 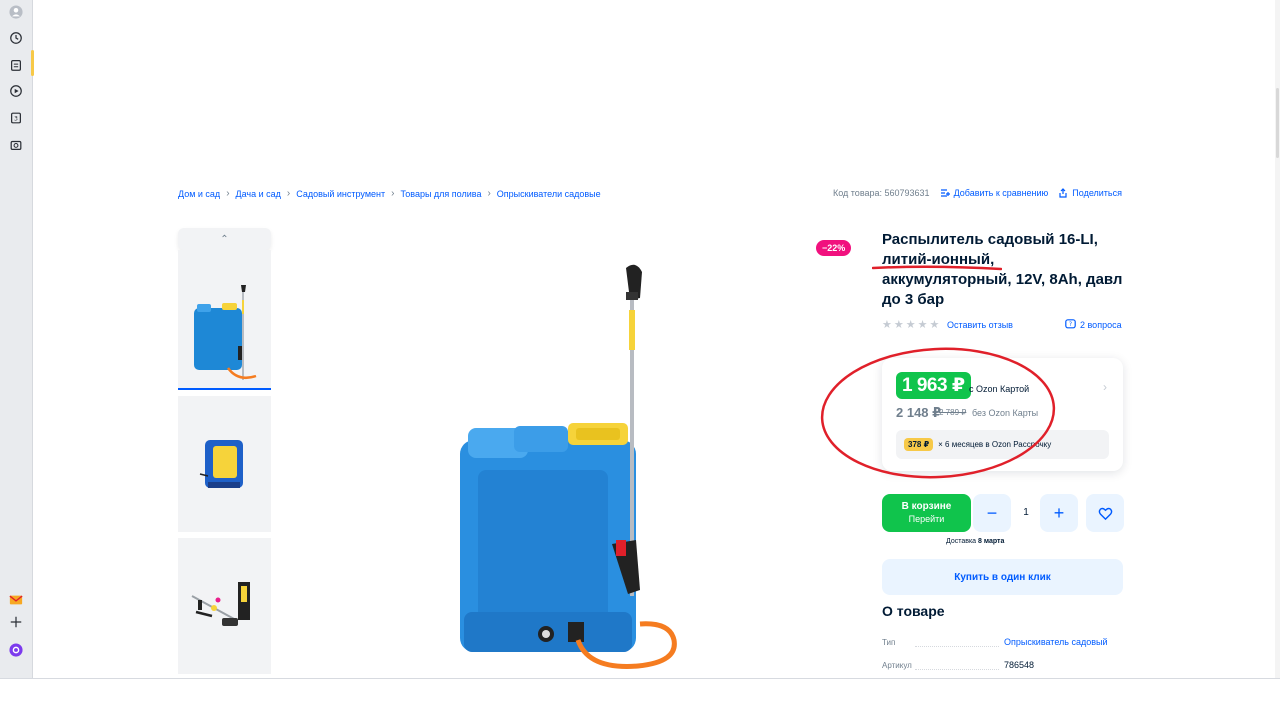 I want to click on share-icon, so click(x=1063, y=193).